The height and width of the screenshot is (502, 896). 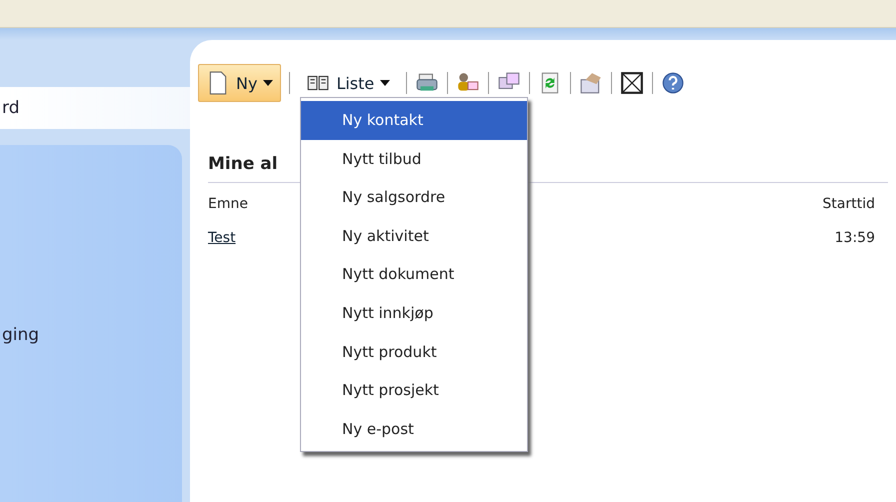 I want to click on sidebar-item: rd, so click(x=95, y=108).